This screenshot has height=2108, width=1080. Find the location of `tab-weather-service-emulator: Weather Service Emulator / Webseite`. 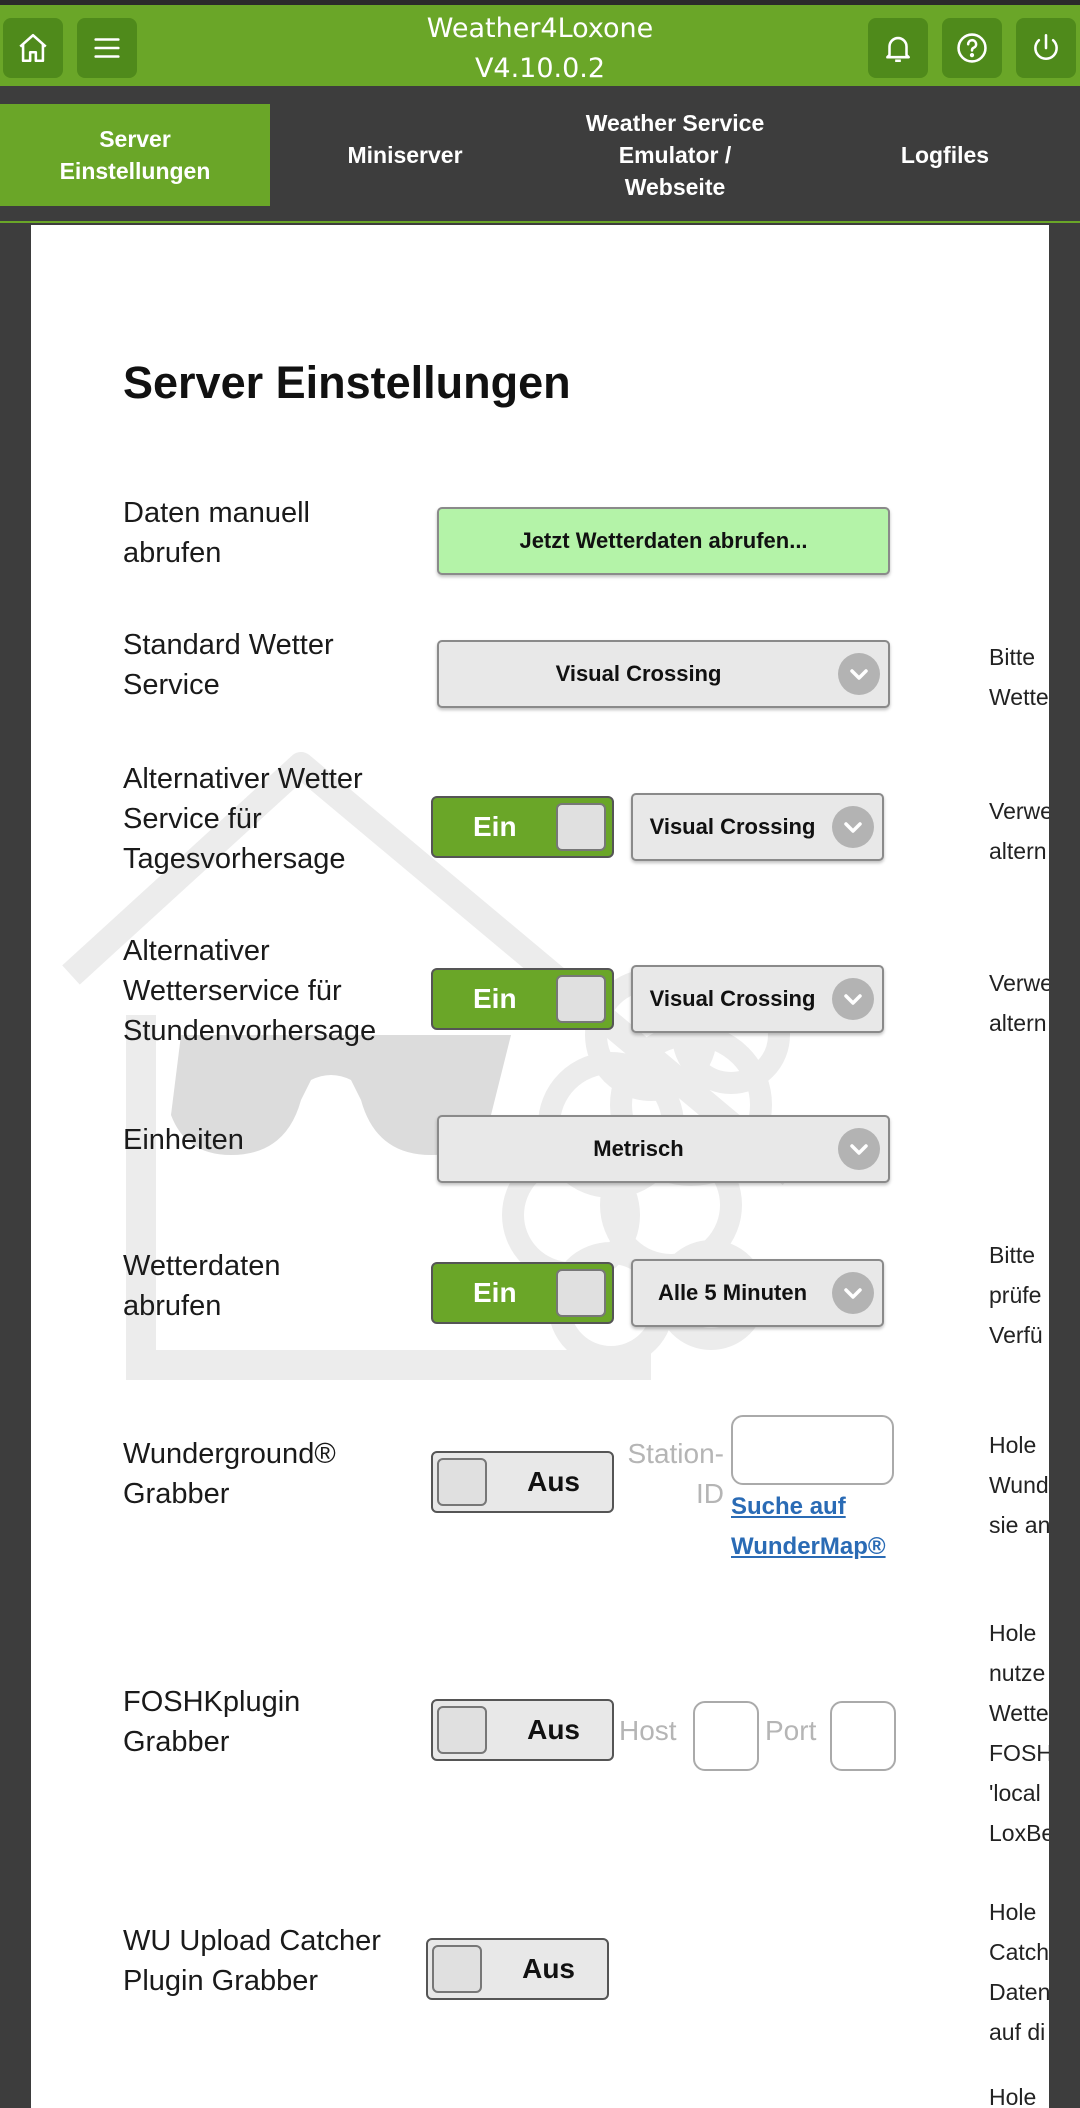

tab-weather-service-emulator: Weather Service Emulator / Webseite is located at coordinates (675, 155).